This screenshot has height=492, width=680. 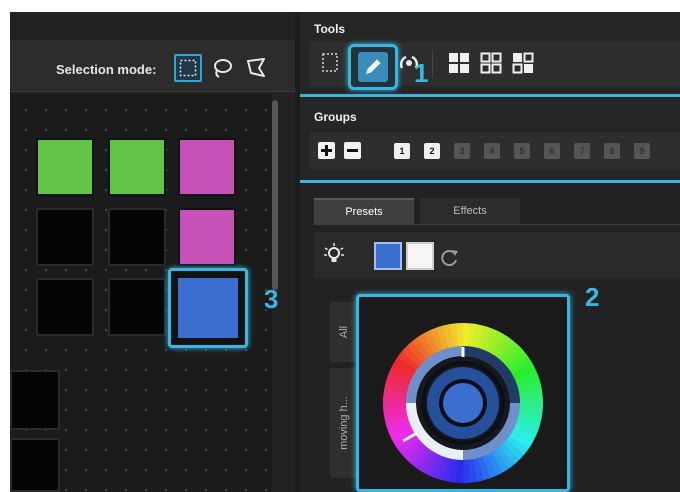 I want to click on selection-mode-bar: Selection mode:, so click(x=152, y=66).